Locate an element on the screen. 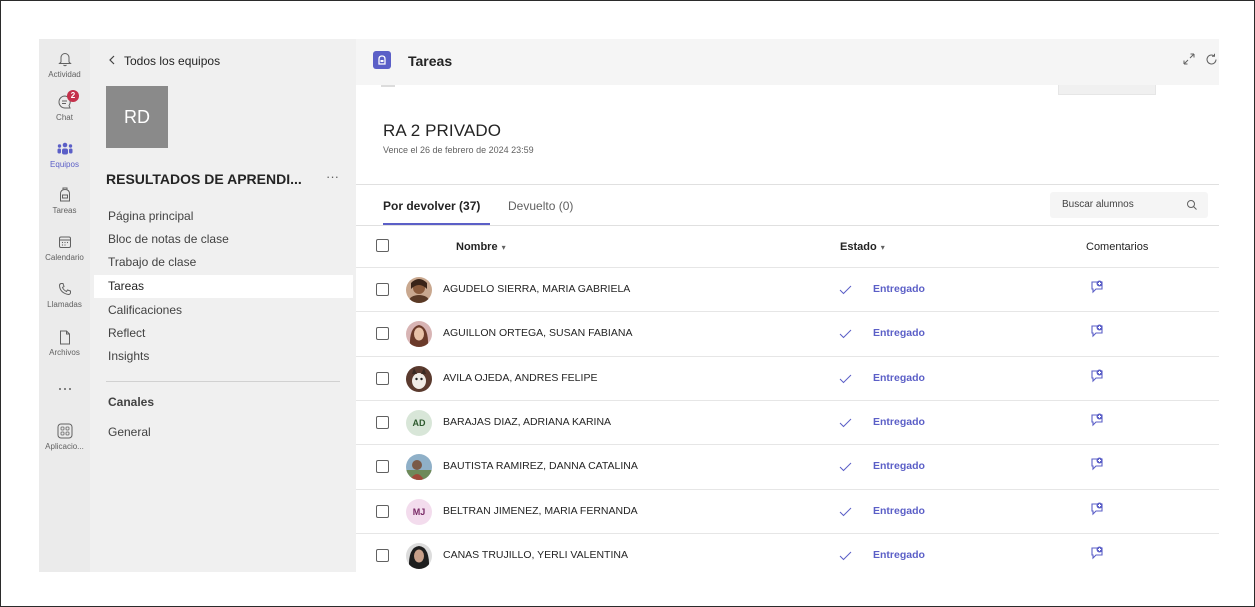  tab-to-return: Por devolver (37) is located at coordinates (431, 206).